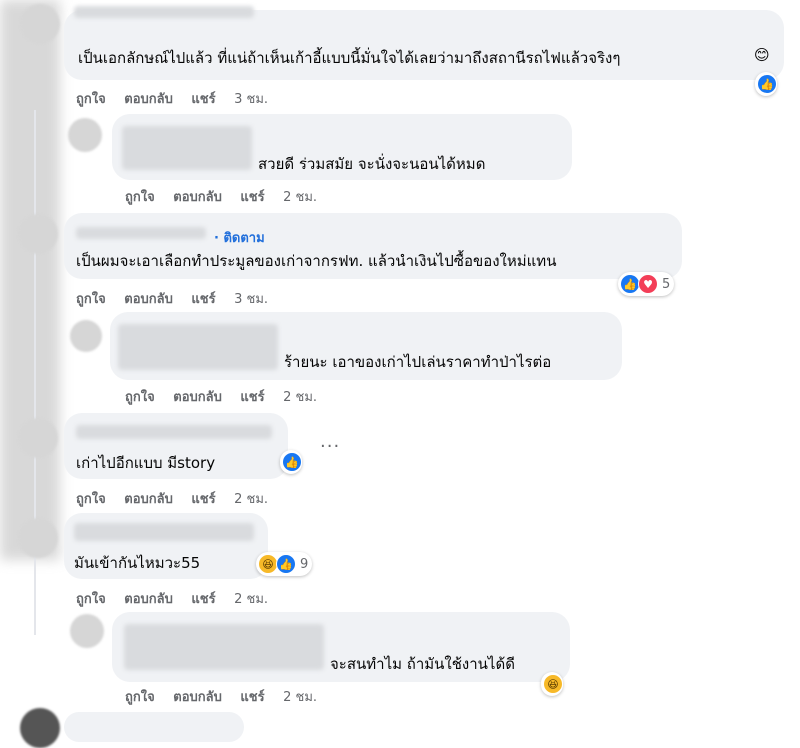  Describe the element at coordinates (146, 463) in the screenshot. I see `comment-text: เก่าไปอีกแบบ มีstory` at that location.